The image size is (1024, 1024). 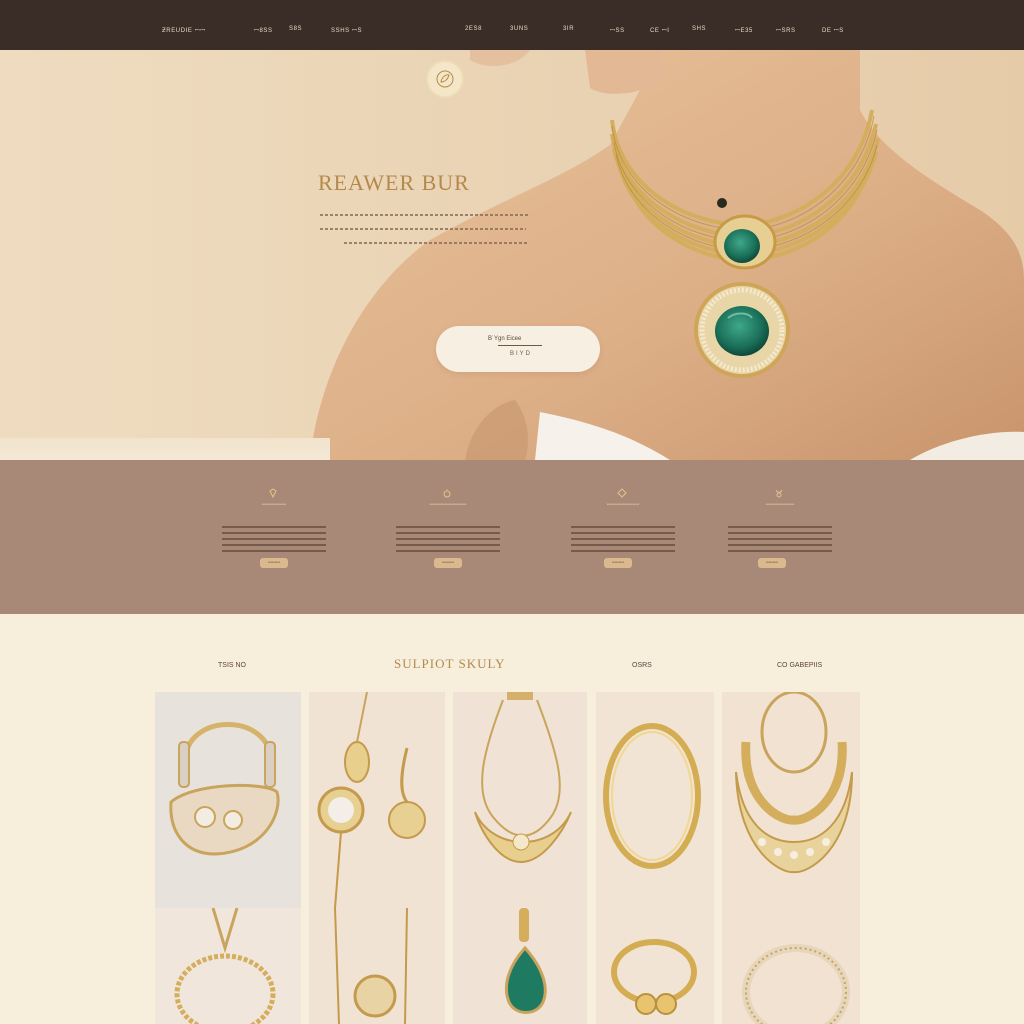 I want to click on nav-link-4: 2ES8, so click(x=473, y=29).